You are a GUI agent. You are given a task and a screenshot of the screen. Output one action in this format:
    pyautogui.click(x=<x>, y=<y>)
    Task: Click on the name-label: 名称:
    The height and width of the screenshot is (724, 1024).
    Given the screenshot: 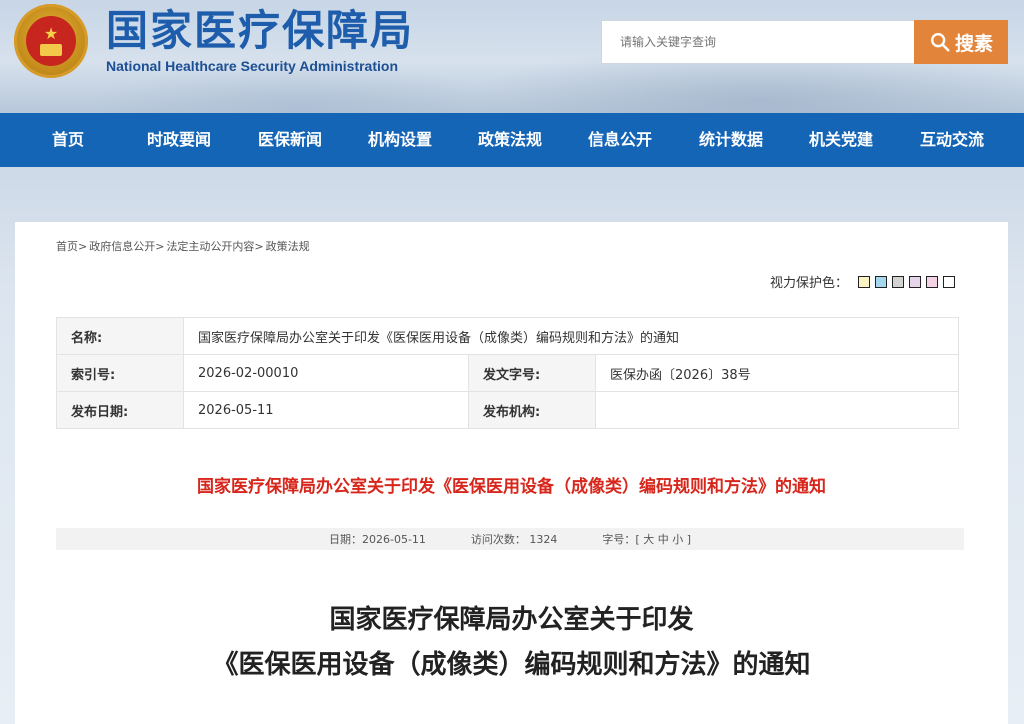 What is the action you would take?
    pyautogui.click(x=120, y=336)
    